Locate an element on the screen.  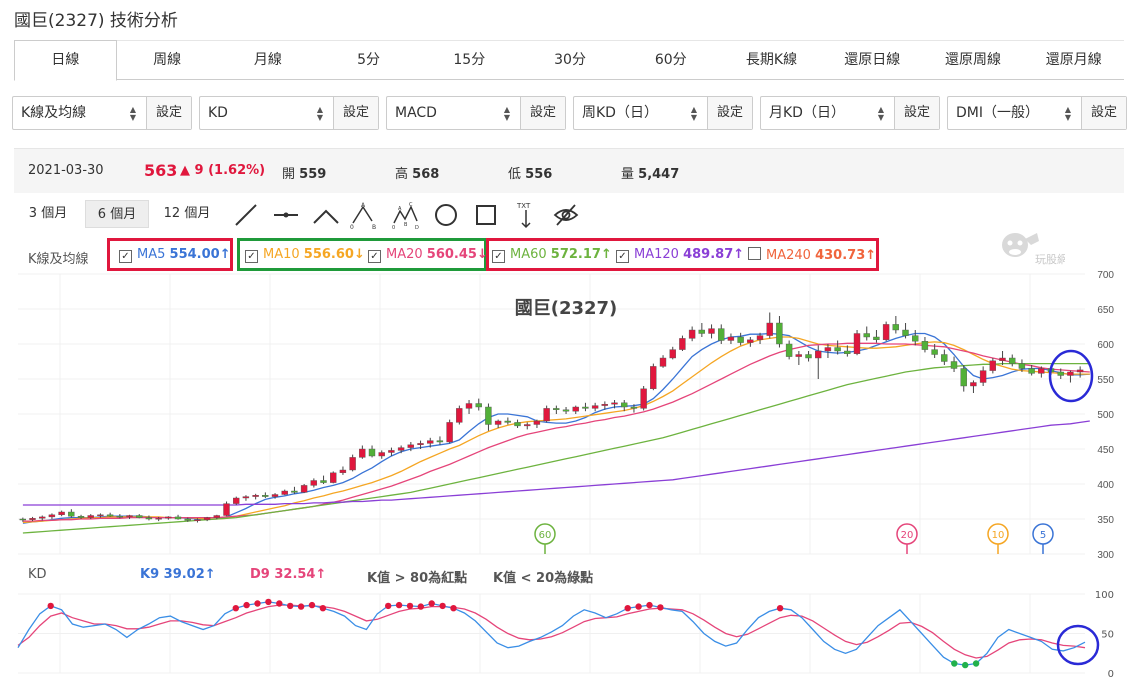
checkbox is located at coordinates (754, 253).